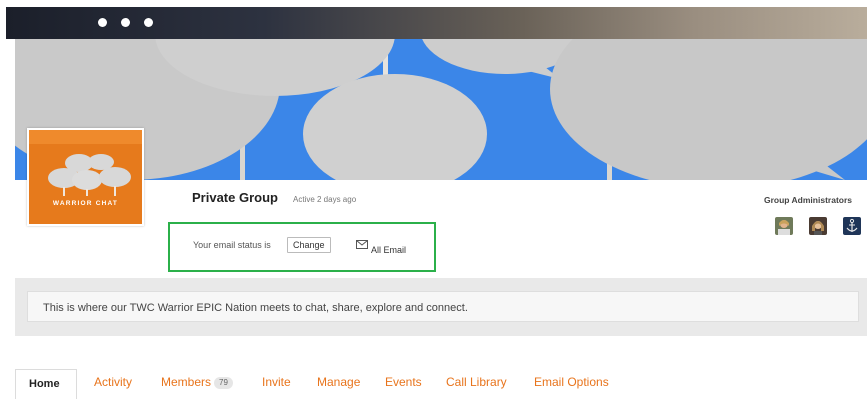  I want to click on speech-bubbles-logo-icon, so click(85, 177).